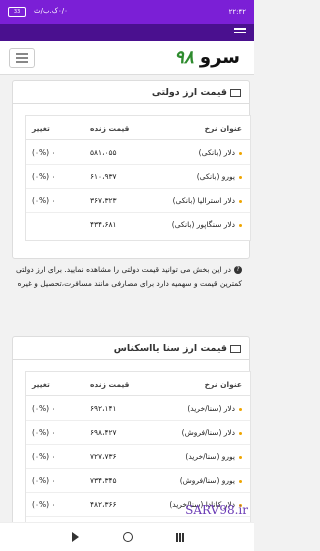 The height and width of the screenshot is (551, 320). Describe the element at coordinates (203, 200) in the screenshot. I see `rate-name: دلار استرالیا (بانکی)` at that location.